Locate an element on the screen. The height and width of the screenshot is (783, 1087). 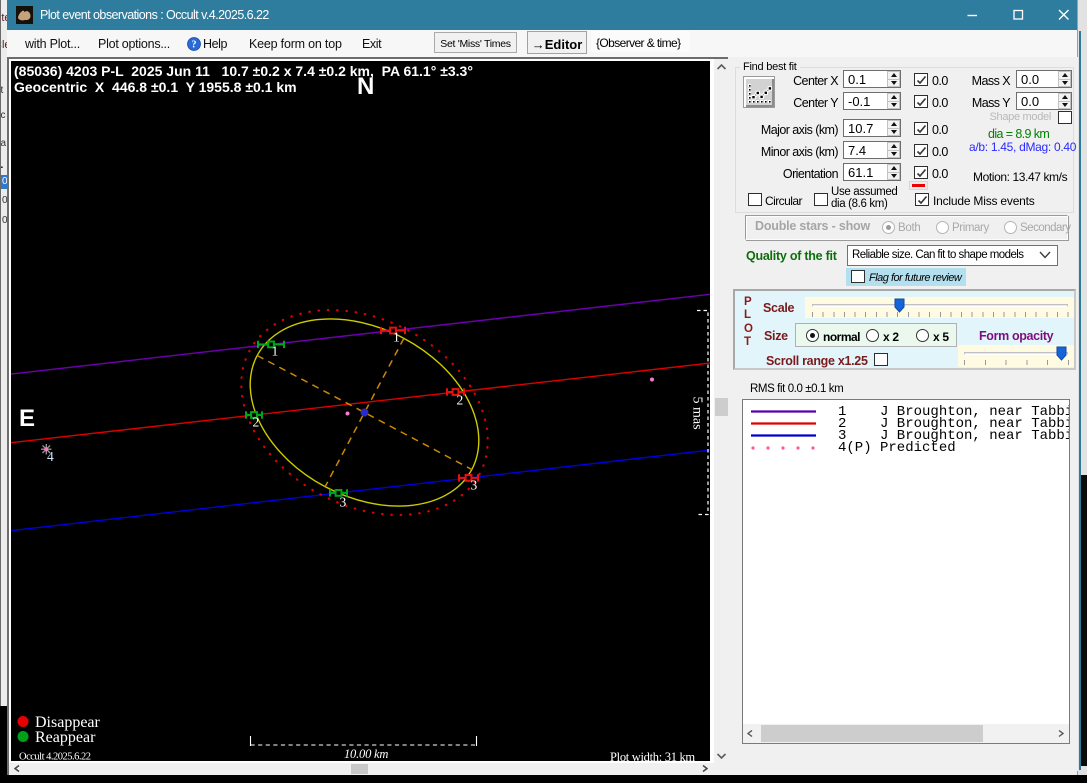
svg-text: Reappear is located at coordinates (65, 737).